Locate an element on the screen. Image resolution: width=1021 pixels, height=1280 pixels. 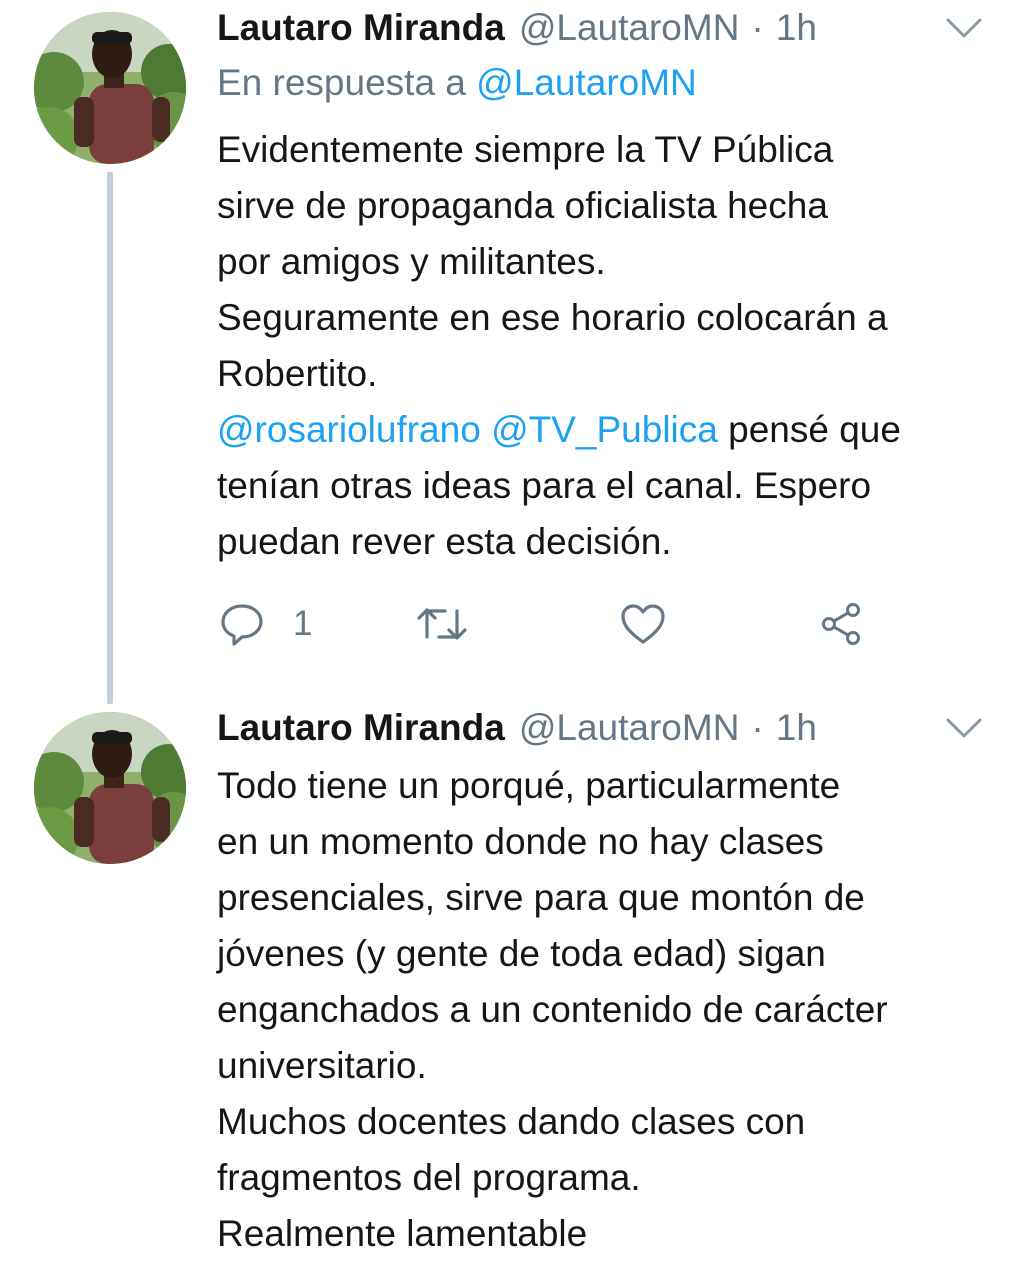
tweet-text-line: en un momento donde no hay clases is located at coordinates (520, 841).